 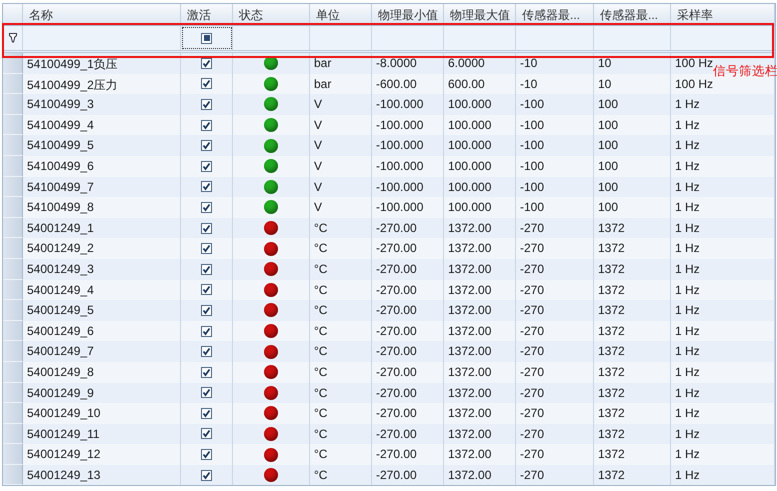 I want to click on column-header: 物理最小值, so click(x=408, y=14).